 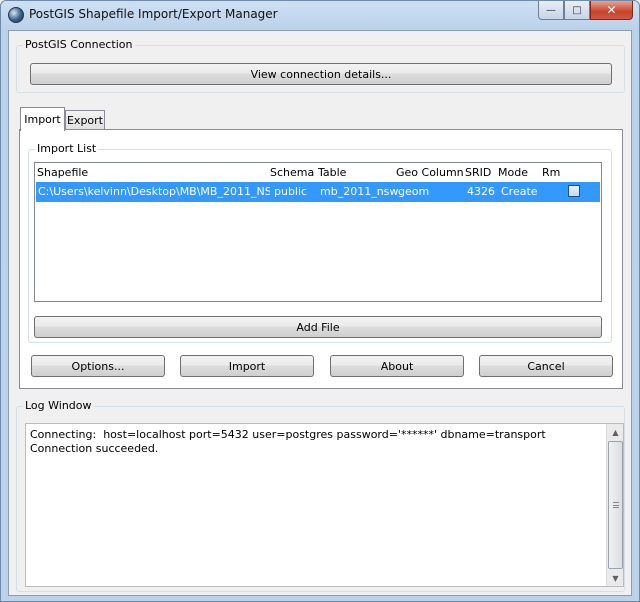 I want to click on log-line: Connection succeeded., so click(x=94, y=448).